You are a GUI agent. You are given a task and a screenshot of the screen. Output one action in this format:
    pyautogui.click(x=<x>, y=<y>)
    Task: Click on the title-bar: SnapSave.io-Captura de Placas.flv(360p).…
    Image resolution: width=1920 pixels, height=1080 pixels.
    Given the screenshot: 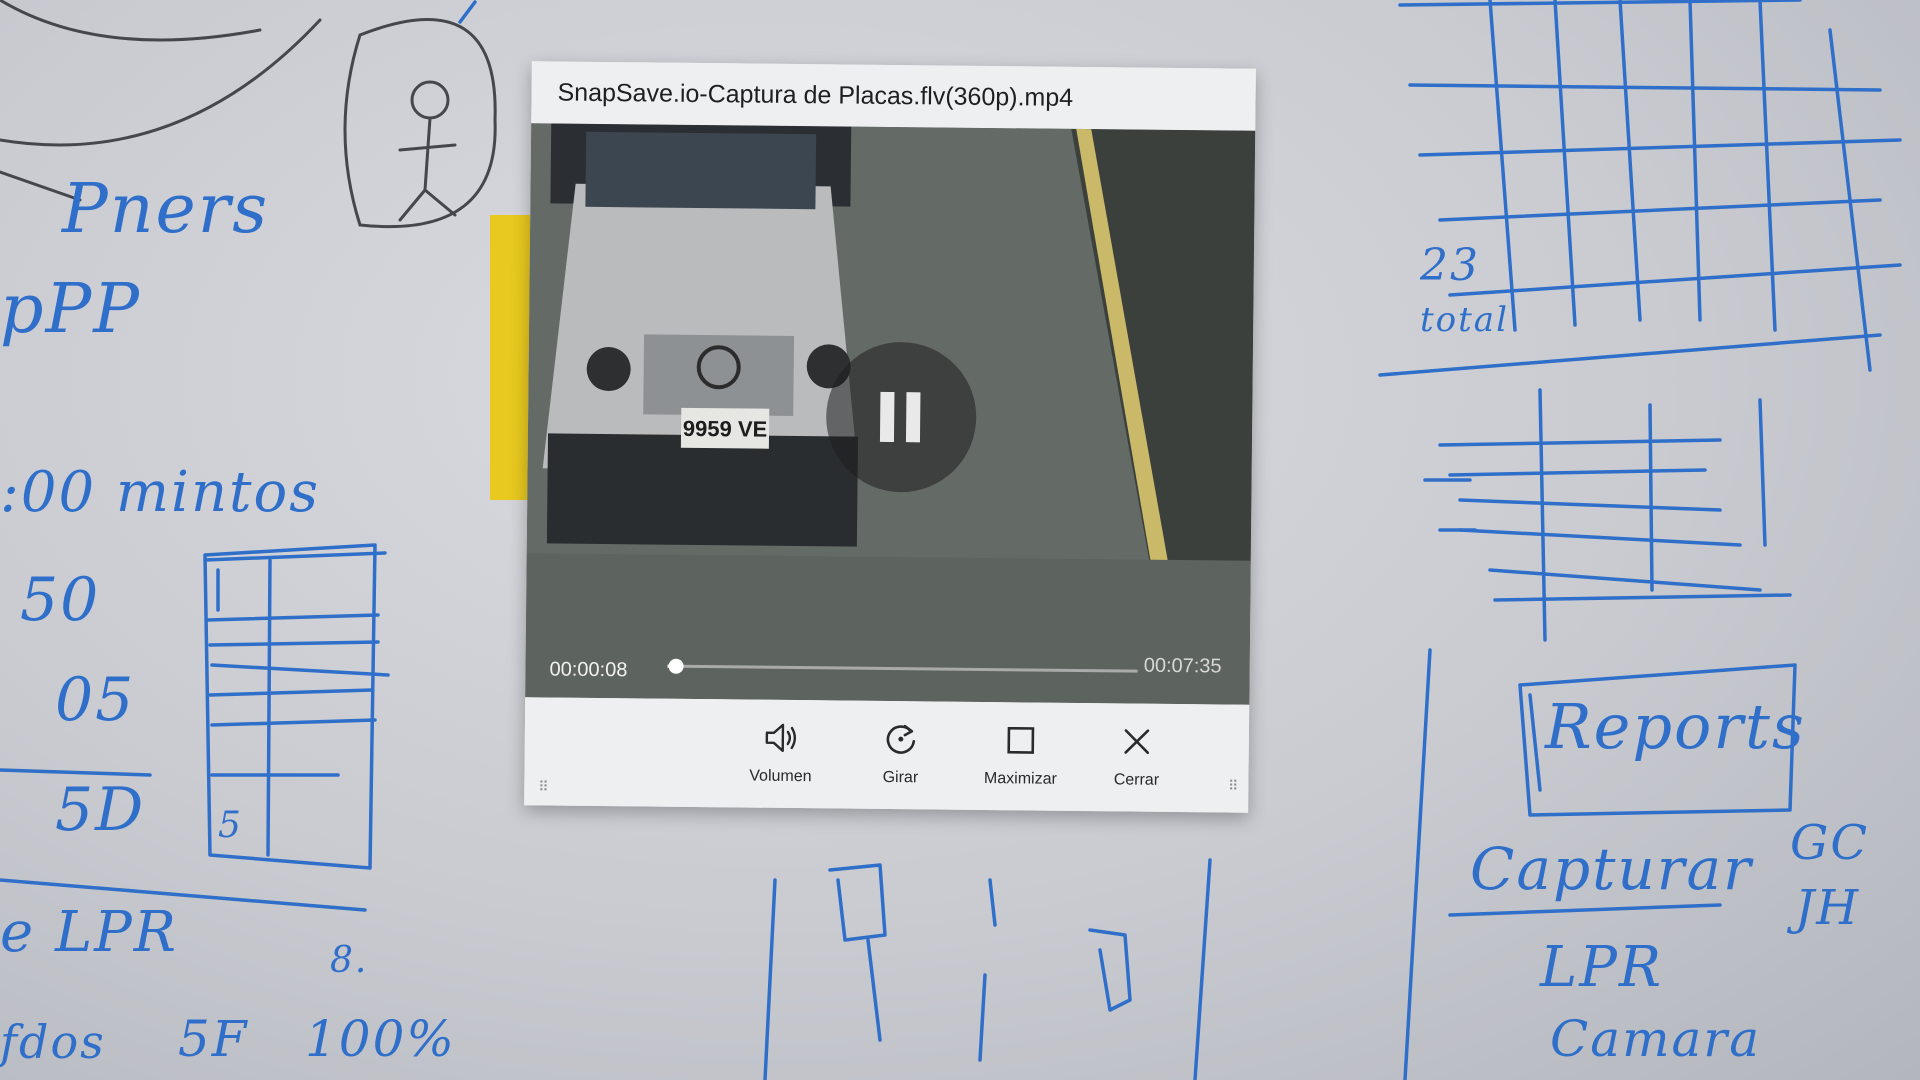 What is the action you would take?
    pyautogui.click(x=893, y=96)
    